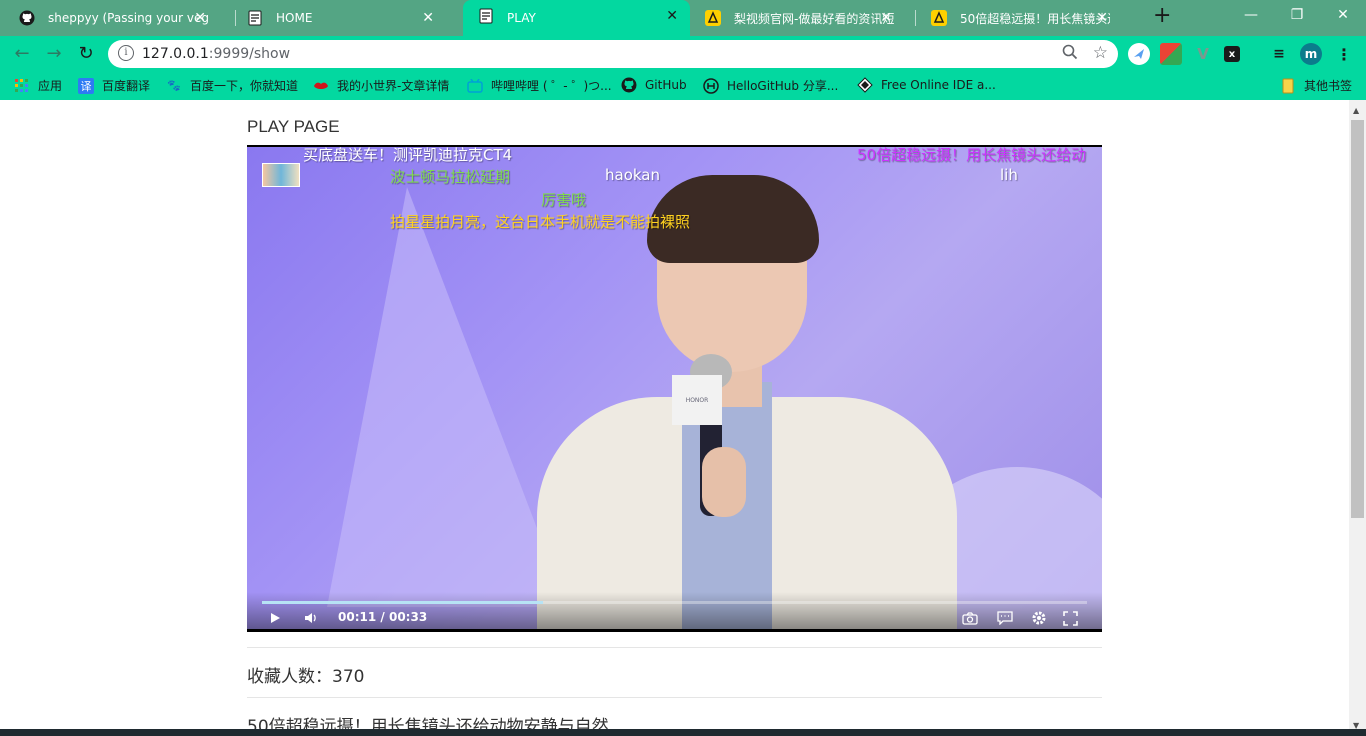 Image resolution: width=1366 pixels, height=736 pixels. What do you see at coordinates (724, 482) in the screenshot?
I see `presenter-hand` at bounding box center [724, 482].